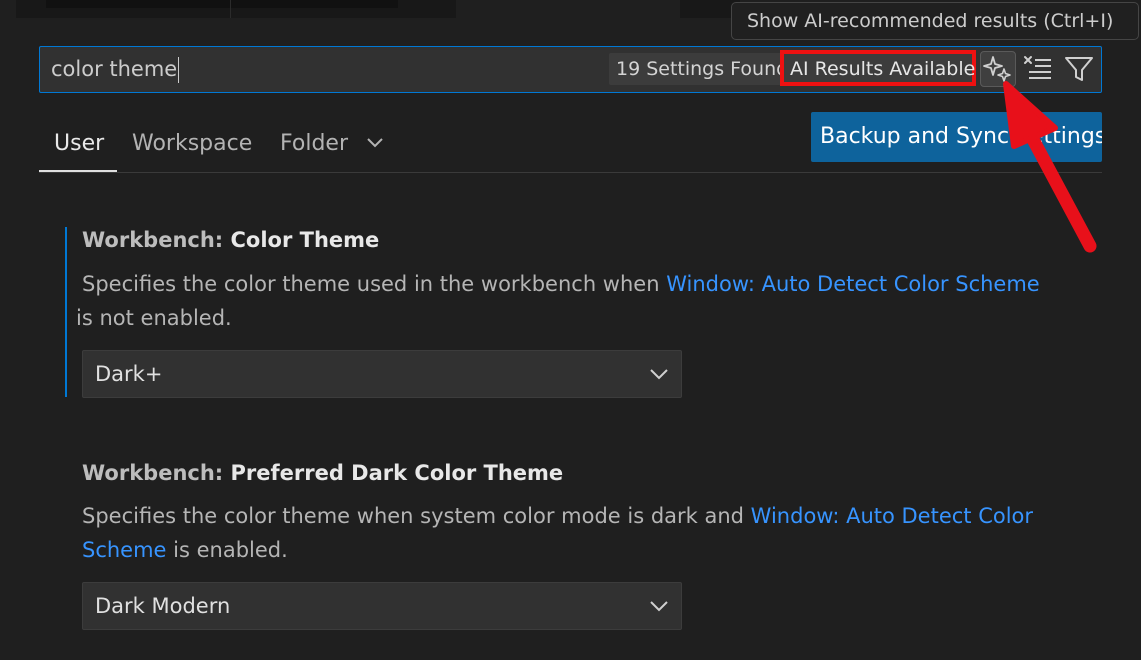  Describe the element at coordinates (397, 473) in the screenshot. I see `setting-name: Preferred Dark Color Theme` at that location.